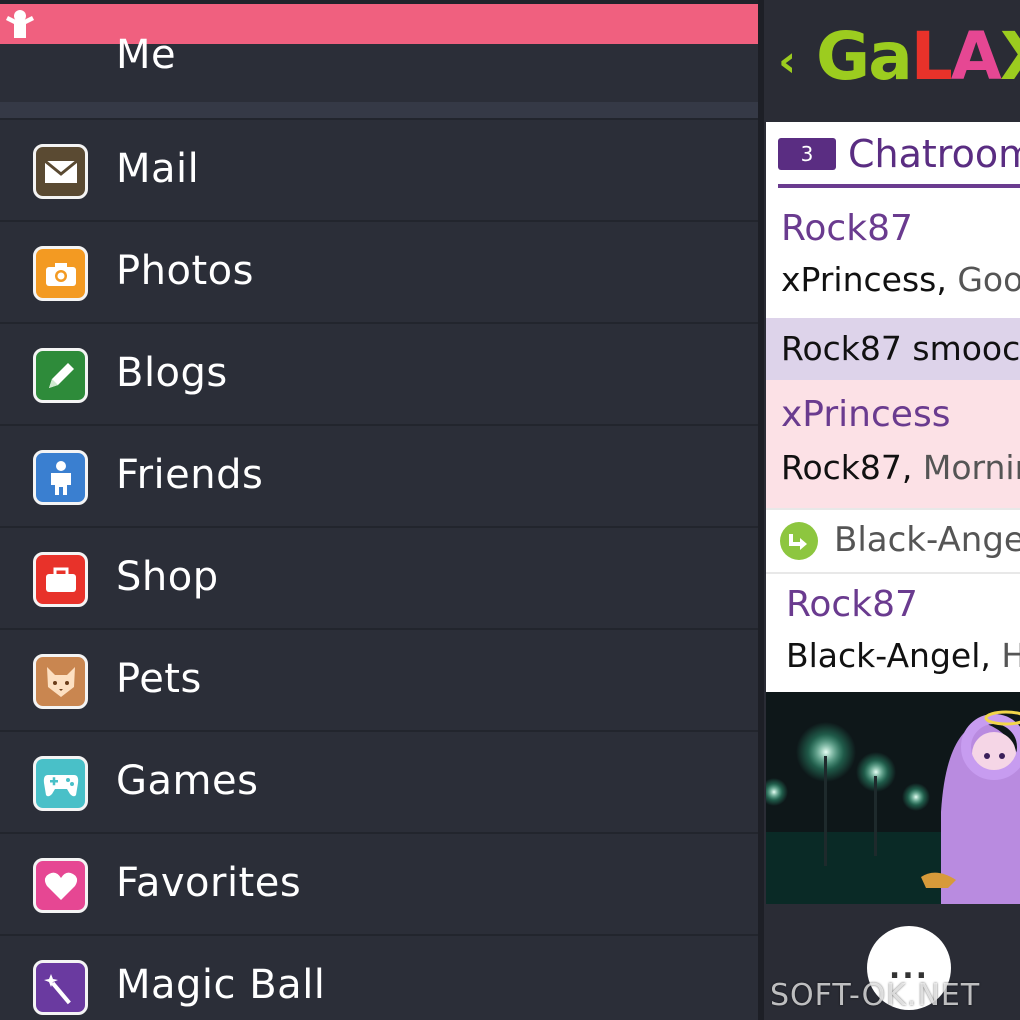 The height and width of the screenshot is (1020, 1020). What do you see at coordinates (185, 271) in the screenshot?
I see `menu-item-label: Photos` at bounding box center [185, 271].